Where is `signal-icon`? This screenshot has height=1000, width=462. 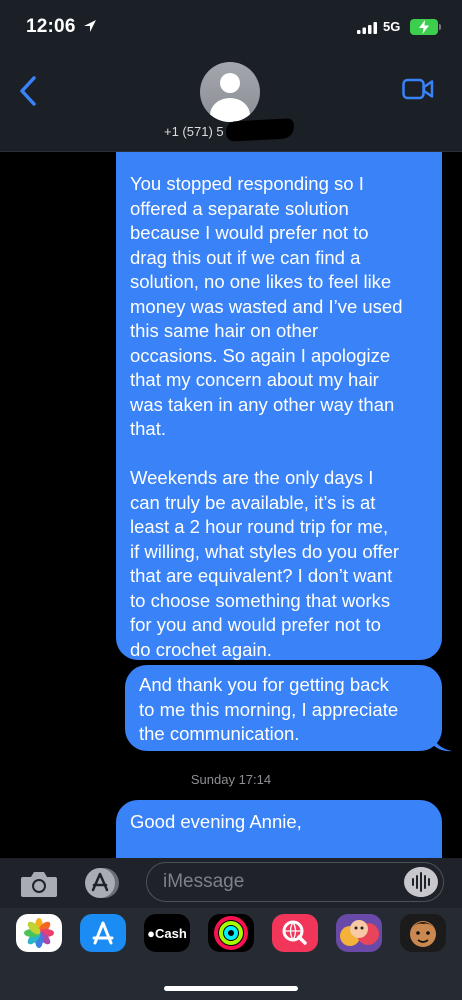 signal-icon is located at coordinates (367, 28).